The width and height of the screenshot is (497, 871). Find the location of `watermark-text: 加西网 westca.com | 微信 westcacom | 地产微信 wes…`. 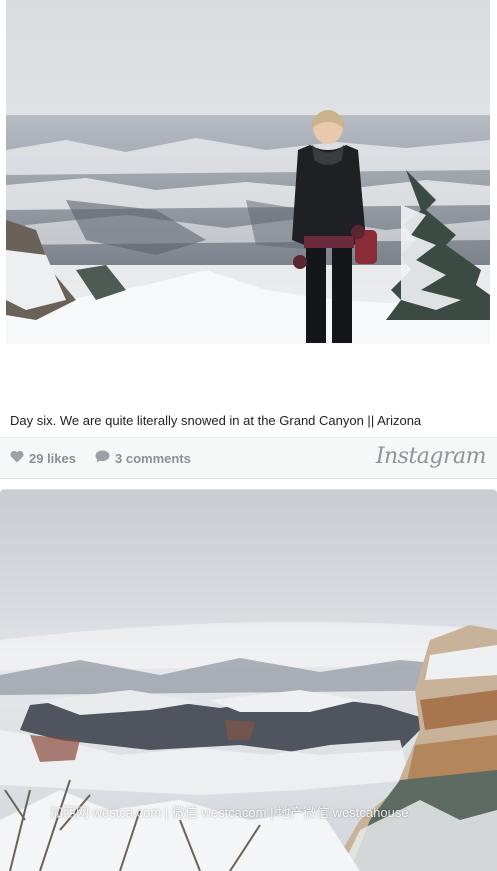

watermark-text: 加西网 westca.com | 微信 westcacom | 地产微信 wes… is located at coordinates (229, 812).